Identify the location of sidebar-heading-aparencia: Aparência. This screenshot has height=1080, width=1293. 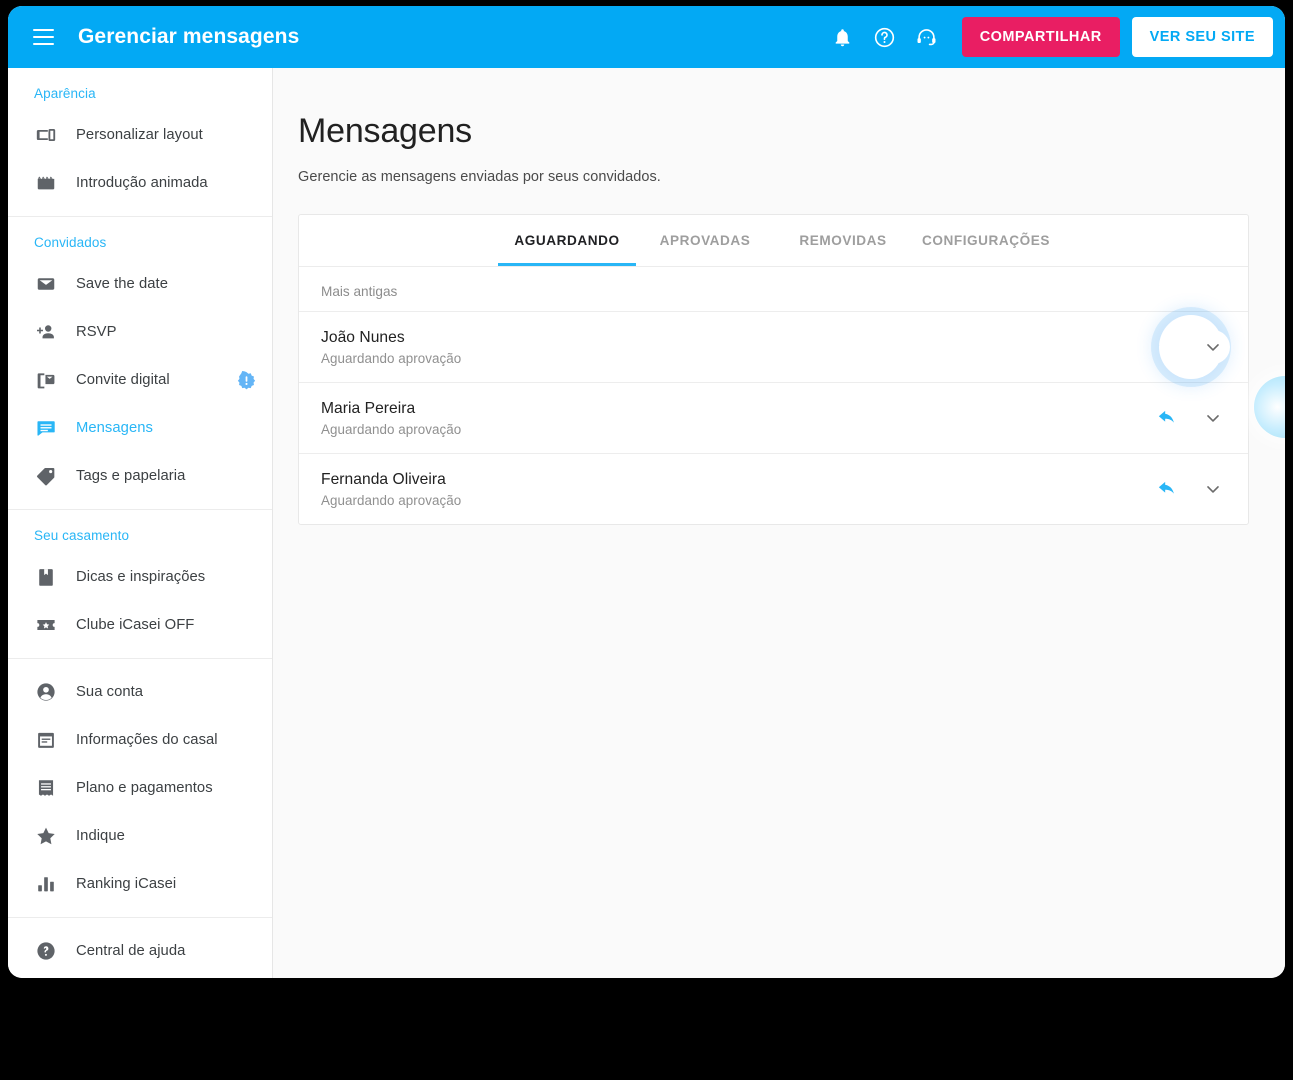
(65, 93).